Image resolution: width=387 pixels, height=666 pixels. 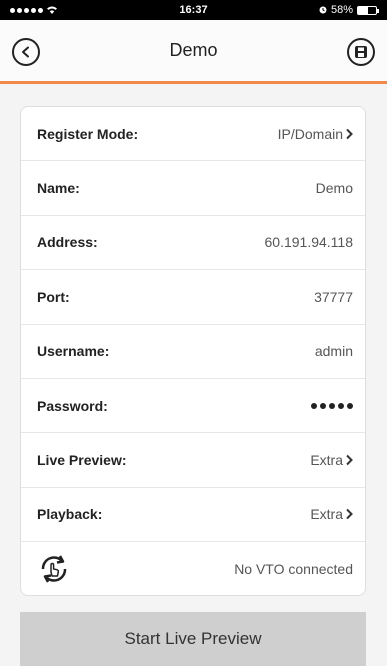 I want to click on password-value, so click(x=332, y=405).